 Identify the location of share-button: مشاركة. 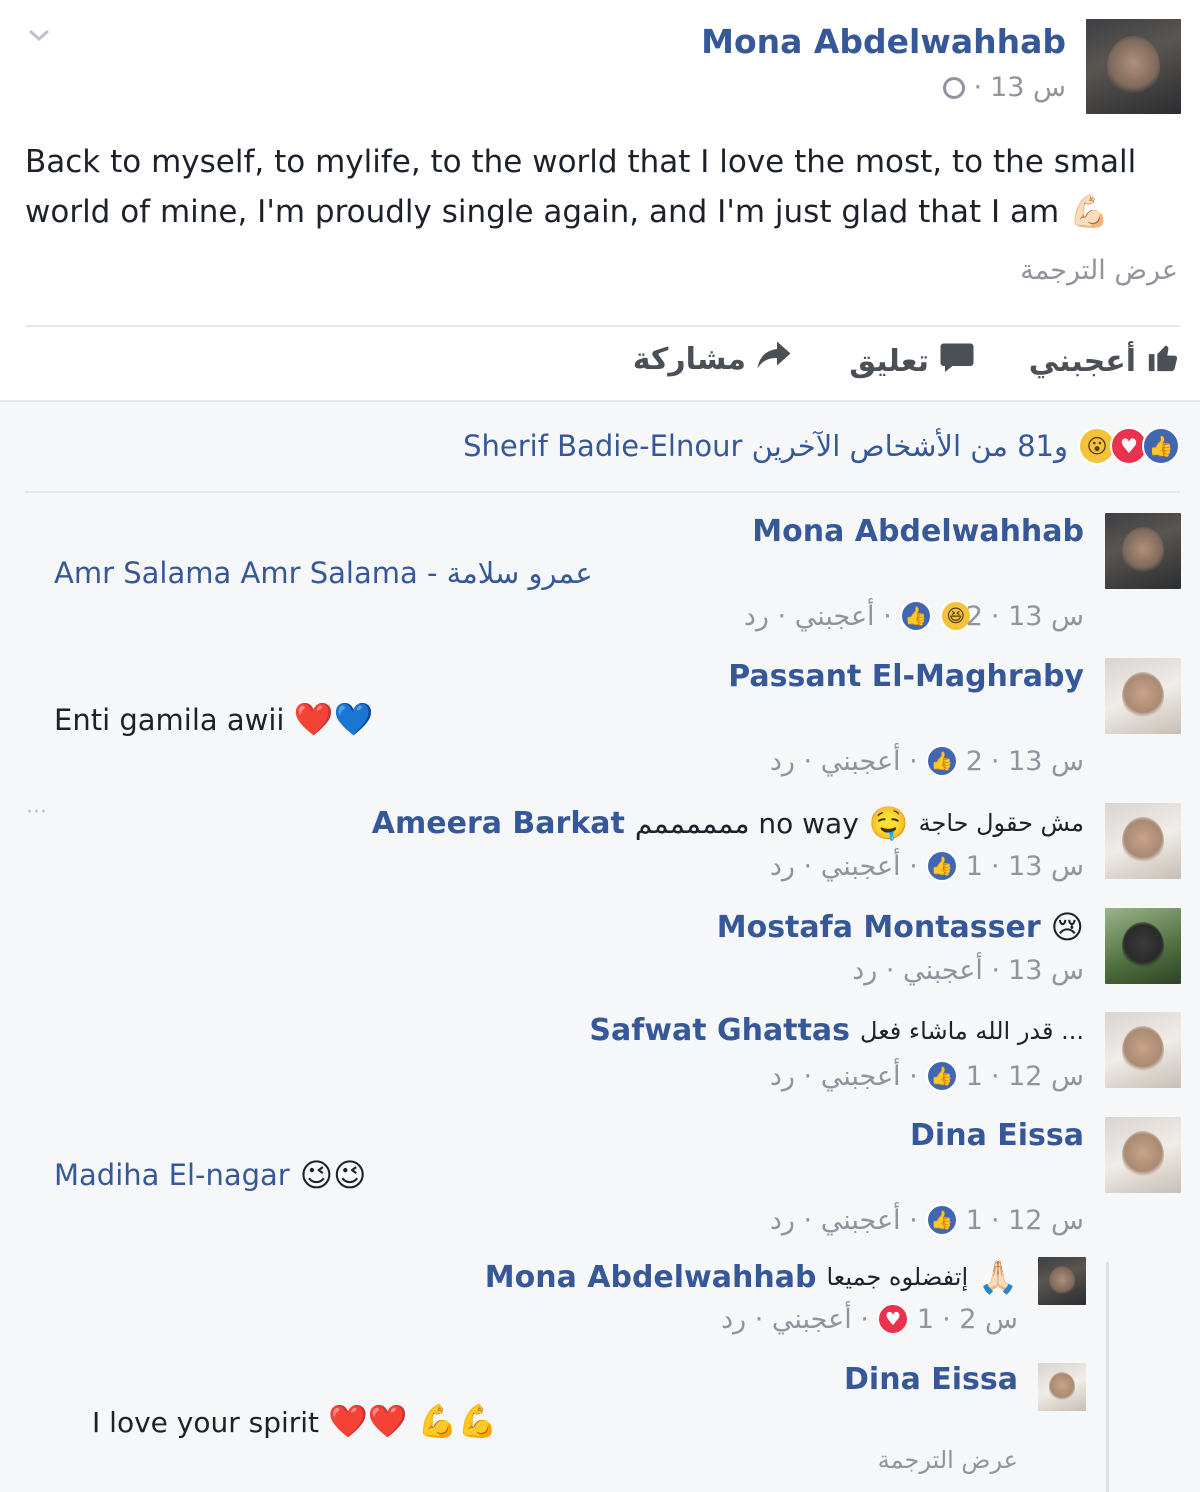
(712, 359).